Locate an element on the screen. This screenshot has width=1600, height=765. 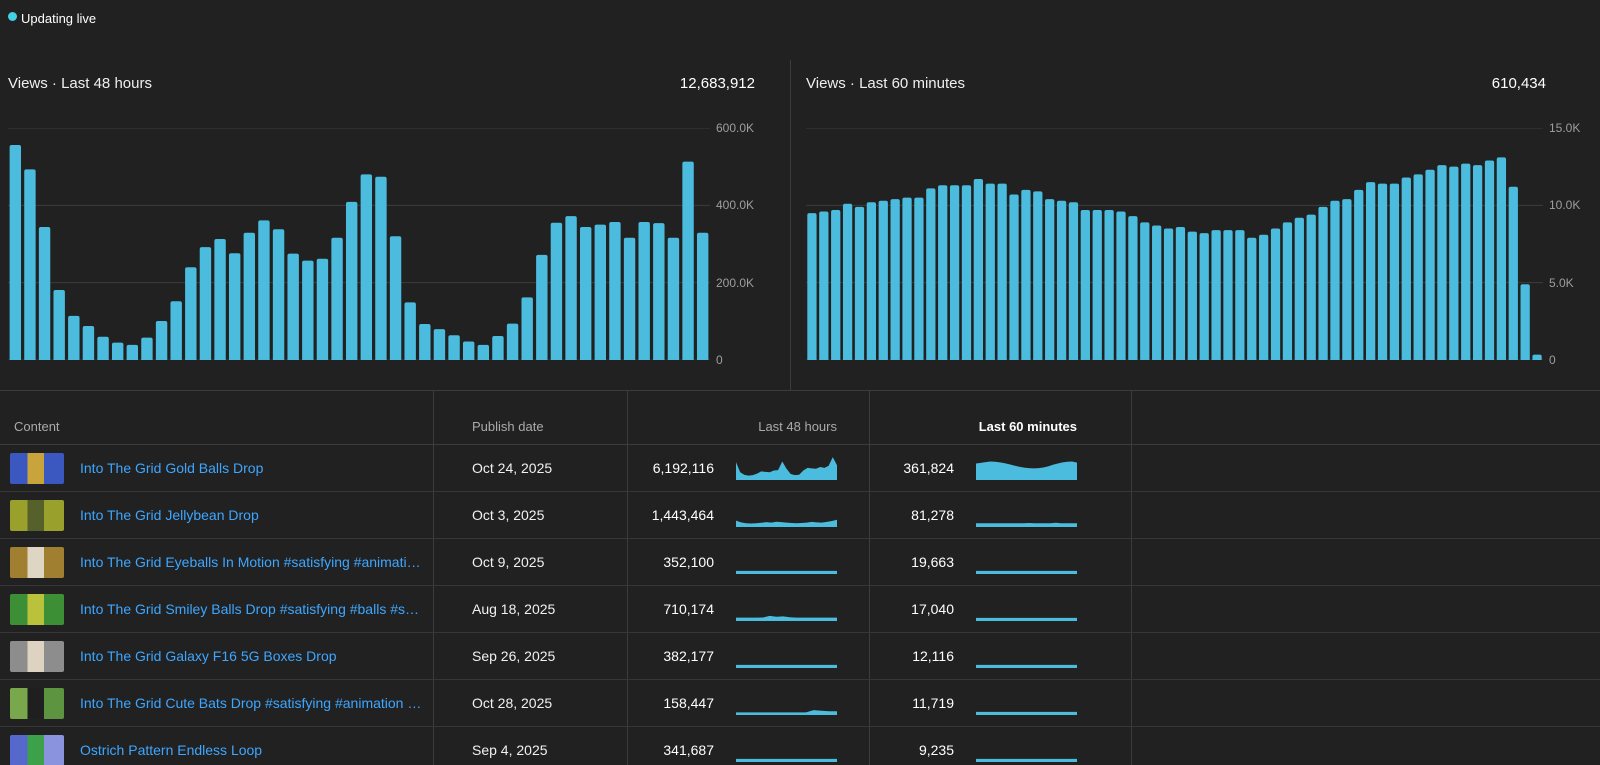
y-tick-label: 5.0K is located at coordinates (1561, 282).